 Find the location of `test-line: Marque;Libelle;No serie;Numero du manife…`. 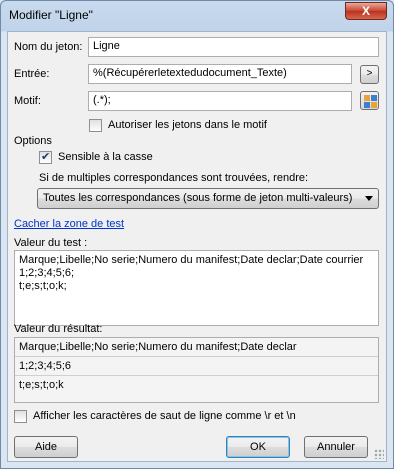

test-line: Marque;Libelle;No serie;Numero du manife… is located at coordinates (191, 260).